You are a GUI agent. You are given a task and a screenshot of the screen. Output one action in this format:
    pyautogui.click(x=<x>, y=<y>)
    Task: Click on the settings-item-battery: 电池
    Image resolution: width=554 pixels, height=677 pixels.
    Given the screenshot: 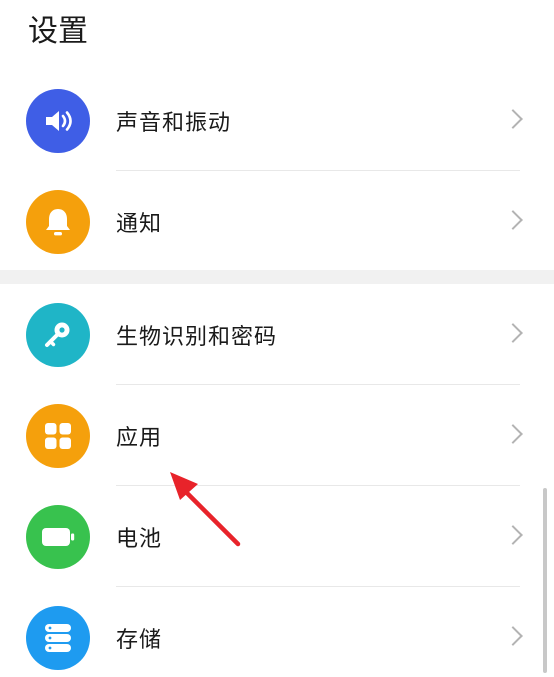 What is the action you would take?
    pyautogui.click(x=277, y=536)
    